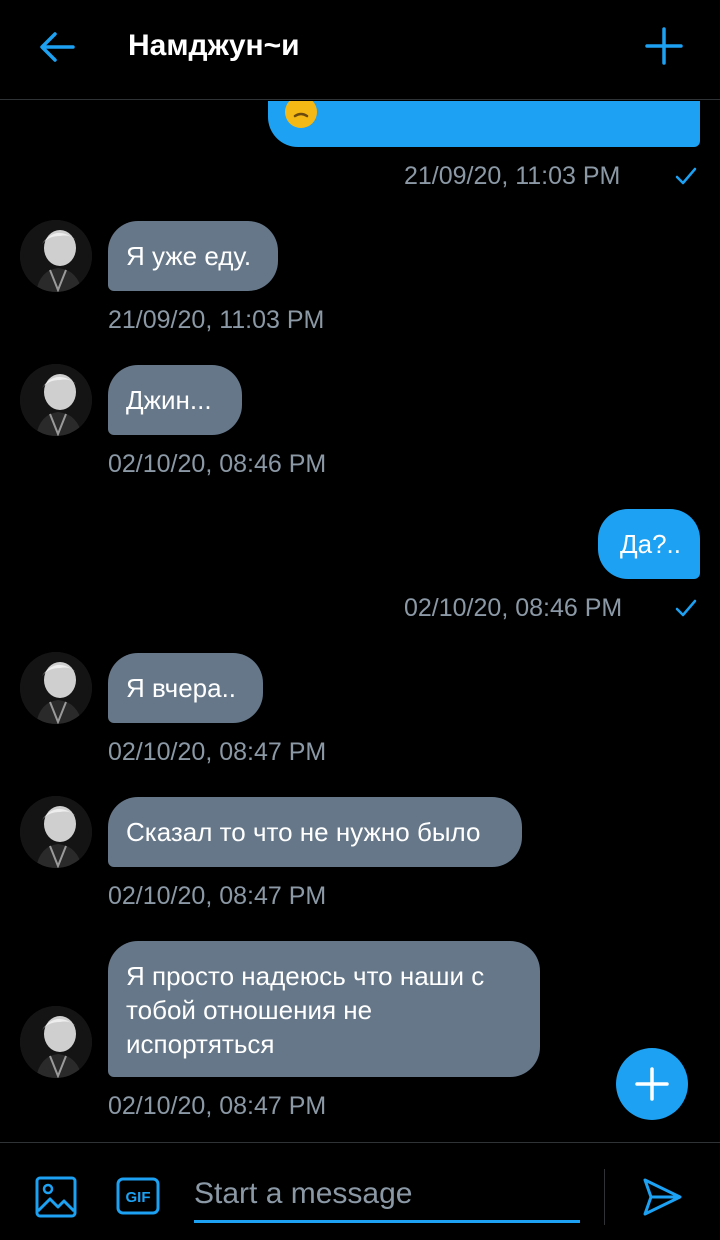  I want to click on arrow-left-icon, so click(57, 47).